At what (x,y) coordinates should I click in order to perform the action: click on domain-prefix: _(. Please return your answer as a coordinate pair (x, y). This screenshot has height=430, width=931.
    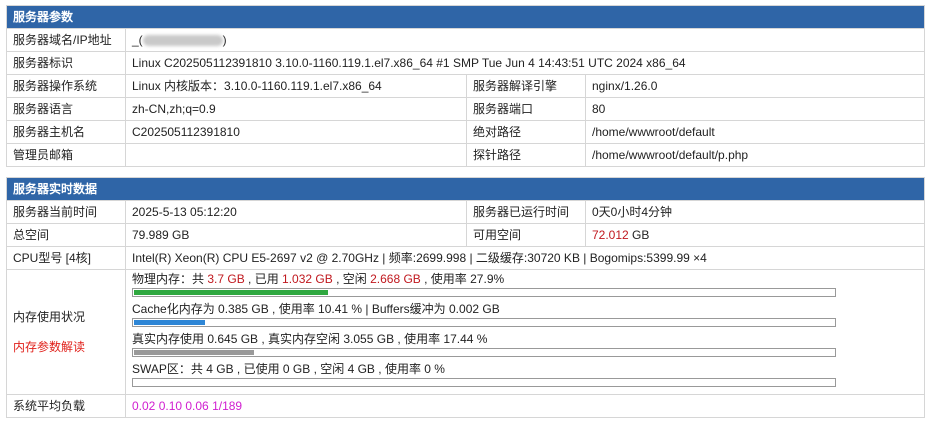
    Looking at the image, I should click on (137, 40).